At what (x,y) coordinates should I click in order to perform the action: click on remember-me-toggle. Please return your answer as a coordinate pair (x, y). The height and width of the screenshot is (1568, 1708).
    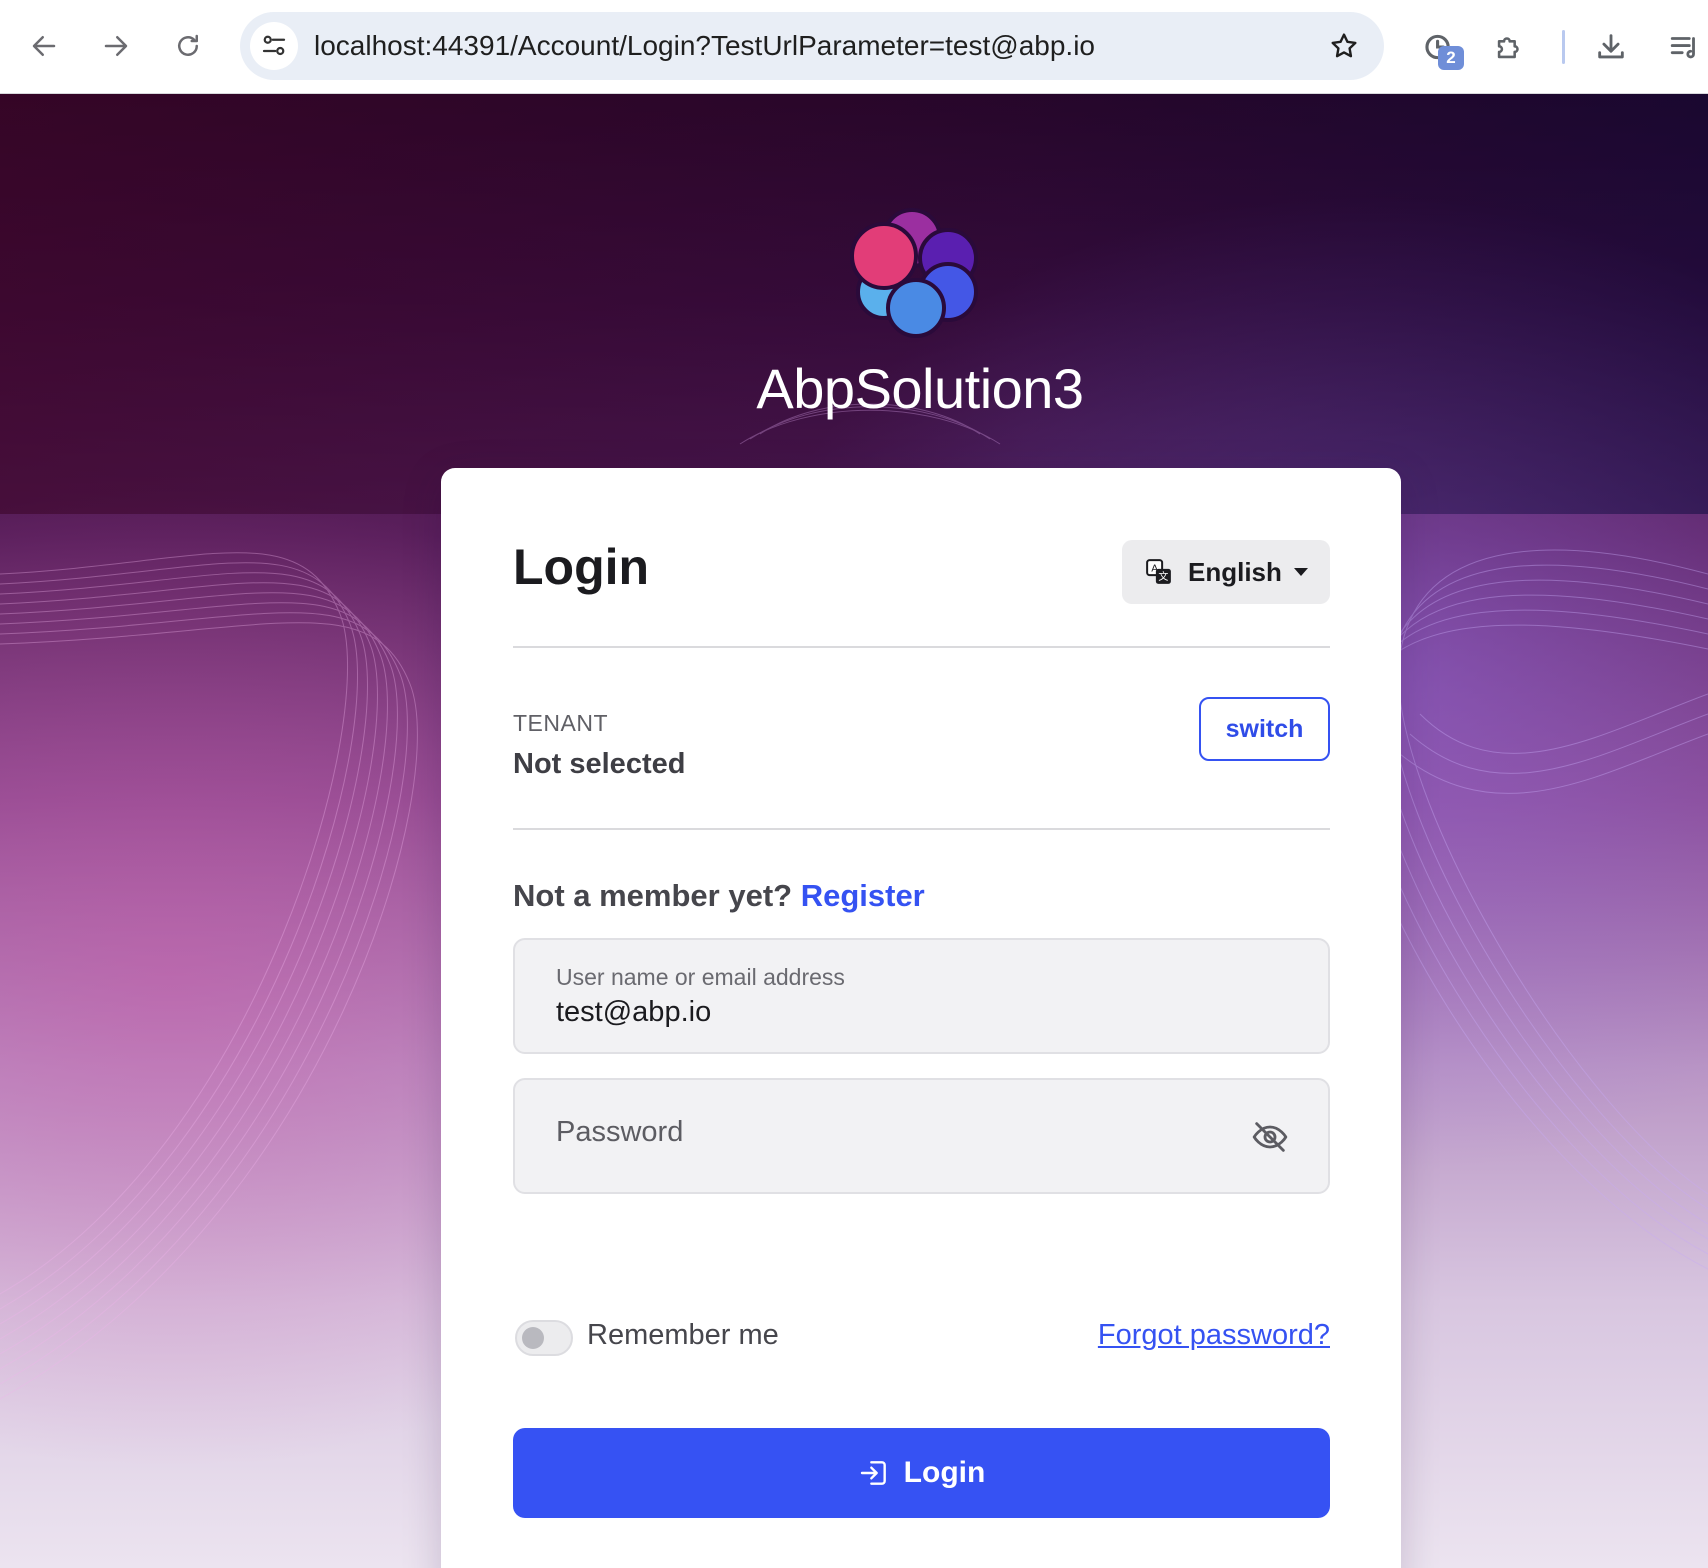
    Looking at the image, I should click on (544, 1338).